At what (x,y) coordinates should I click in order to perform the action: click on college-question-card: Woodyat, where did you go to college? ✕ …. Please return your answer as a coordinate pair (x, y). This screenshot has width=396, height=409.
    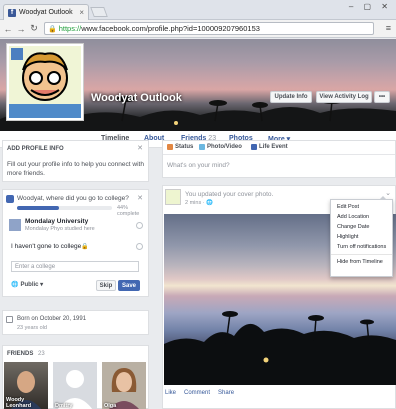
    Looking at the image, I should click on (75, 243).